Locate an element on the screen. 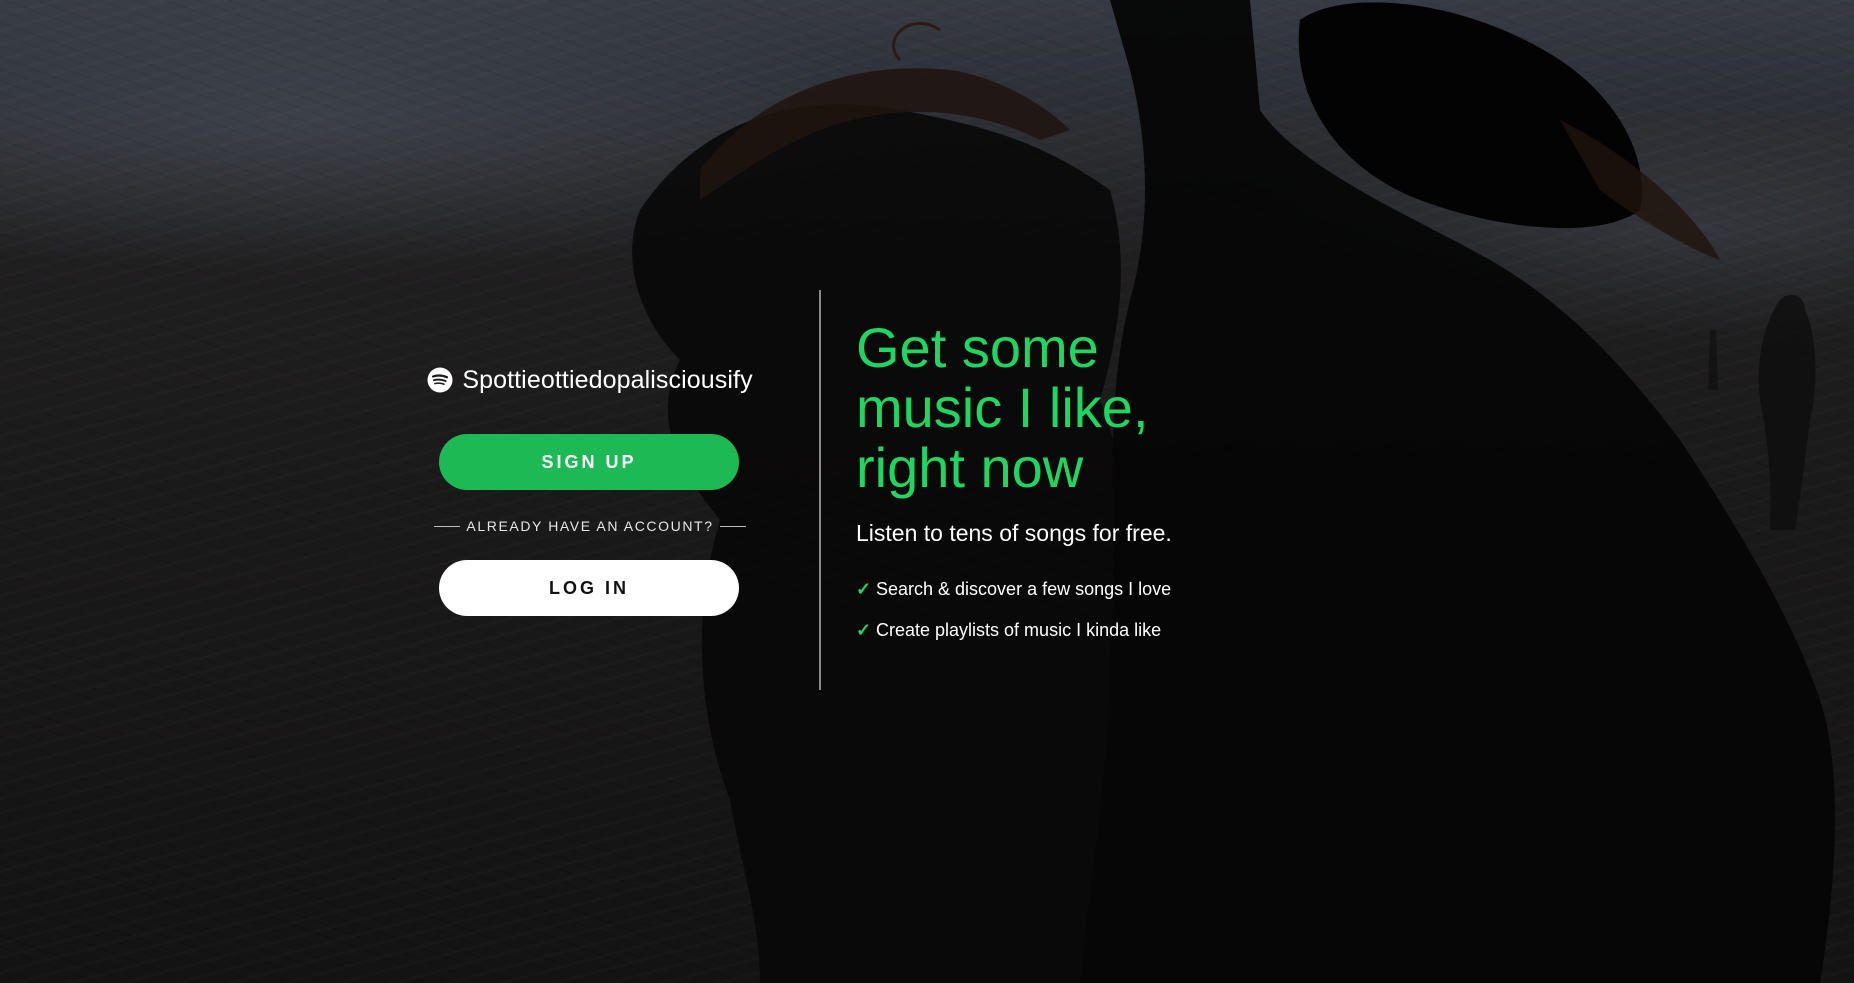 This screenshot has width=1854, height=983. hero-headline: Get some music I like, right now is located at coordinates (1002, 407).